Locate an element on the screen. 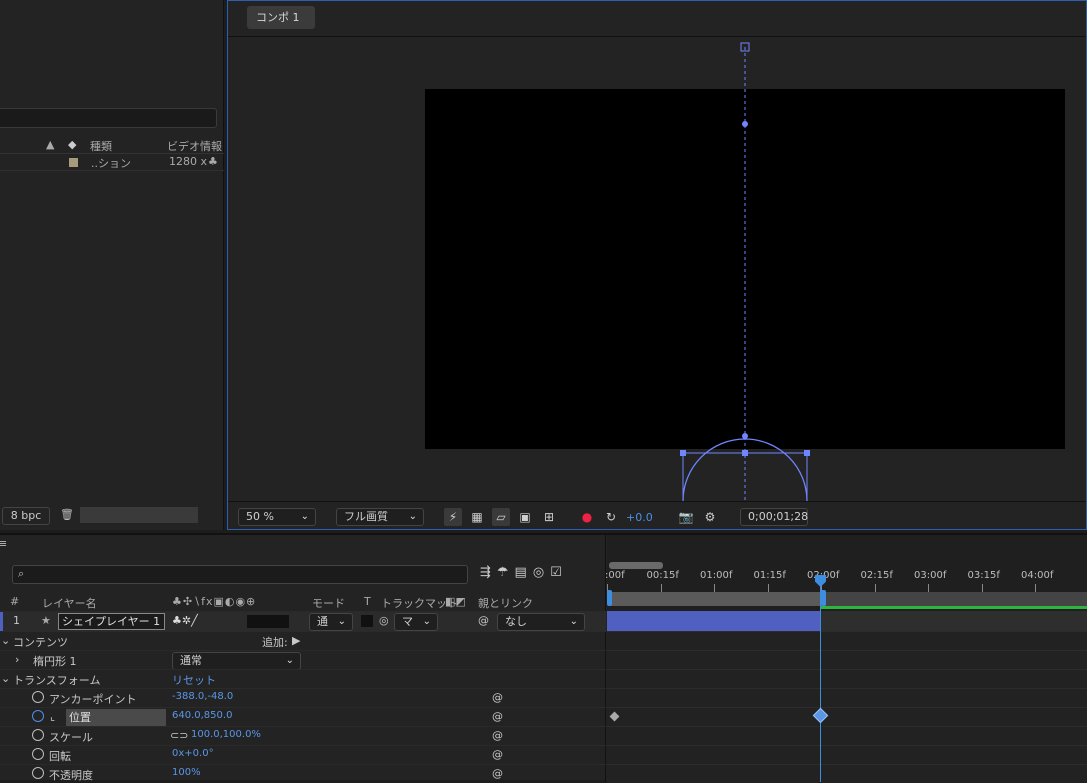  current-time-indicator is located at coordinates (820, 679).